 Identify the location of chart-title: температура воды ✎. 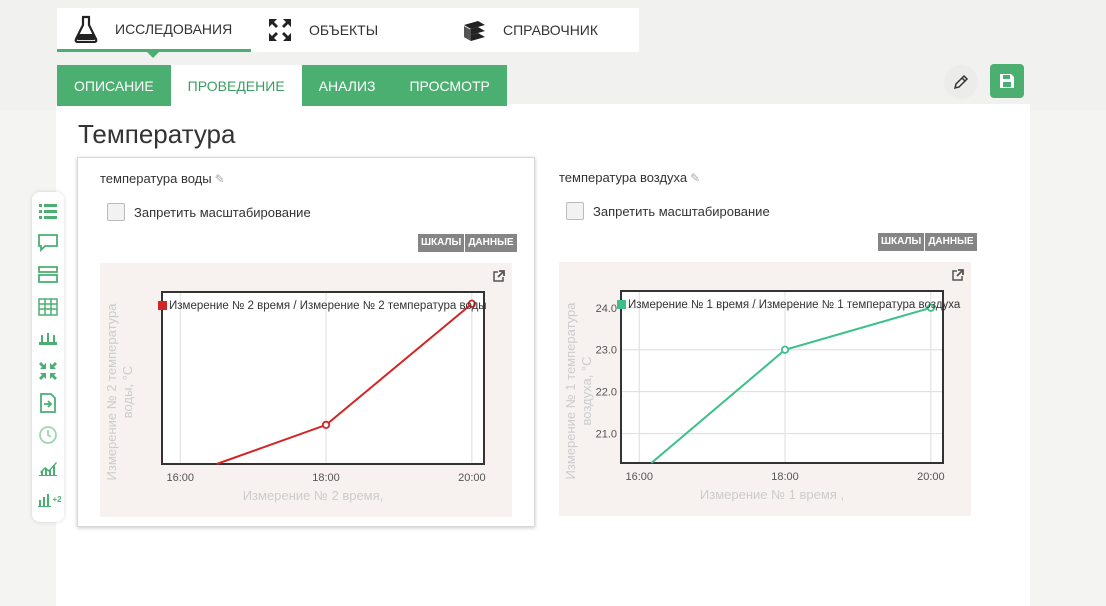
(162, 178).